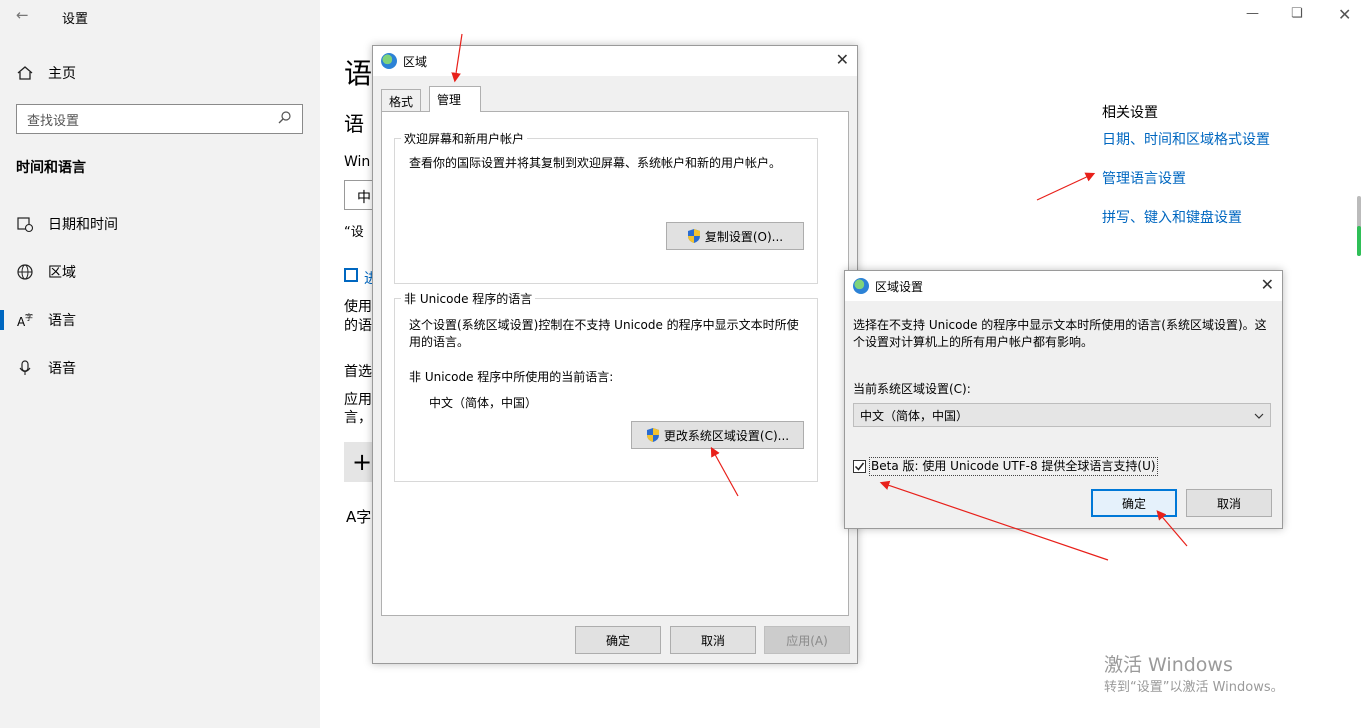 The image size is (1366, 728). What do you see at coordinates (724, 471) in the screenshot?
I see `annotation-arrow-change-locale` at bounding box center [724, 471].